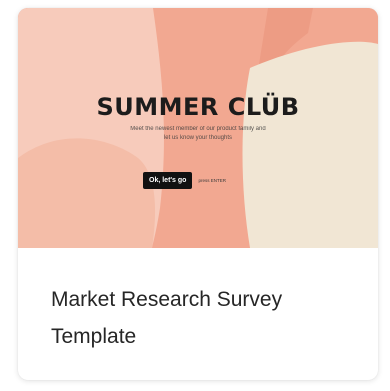 The width and height of the screenshot is (390, 391). I want to click on preview-cta-row: Ok, let's go press ENTER, so click(184, 180).